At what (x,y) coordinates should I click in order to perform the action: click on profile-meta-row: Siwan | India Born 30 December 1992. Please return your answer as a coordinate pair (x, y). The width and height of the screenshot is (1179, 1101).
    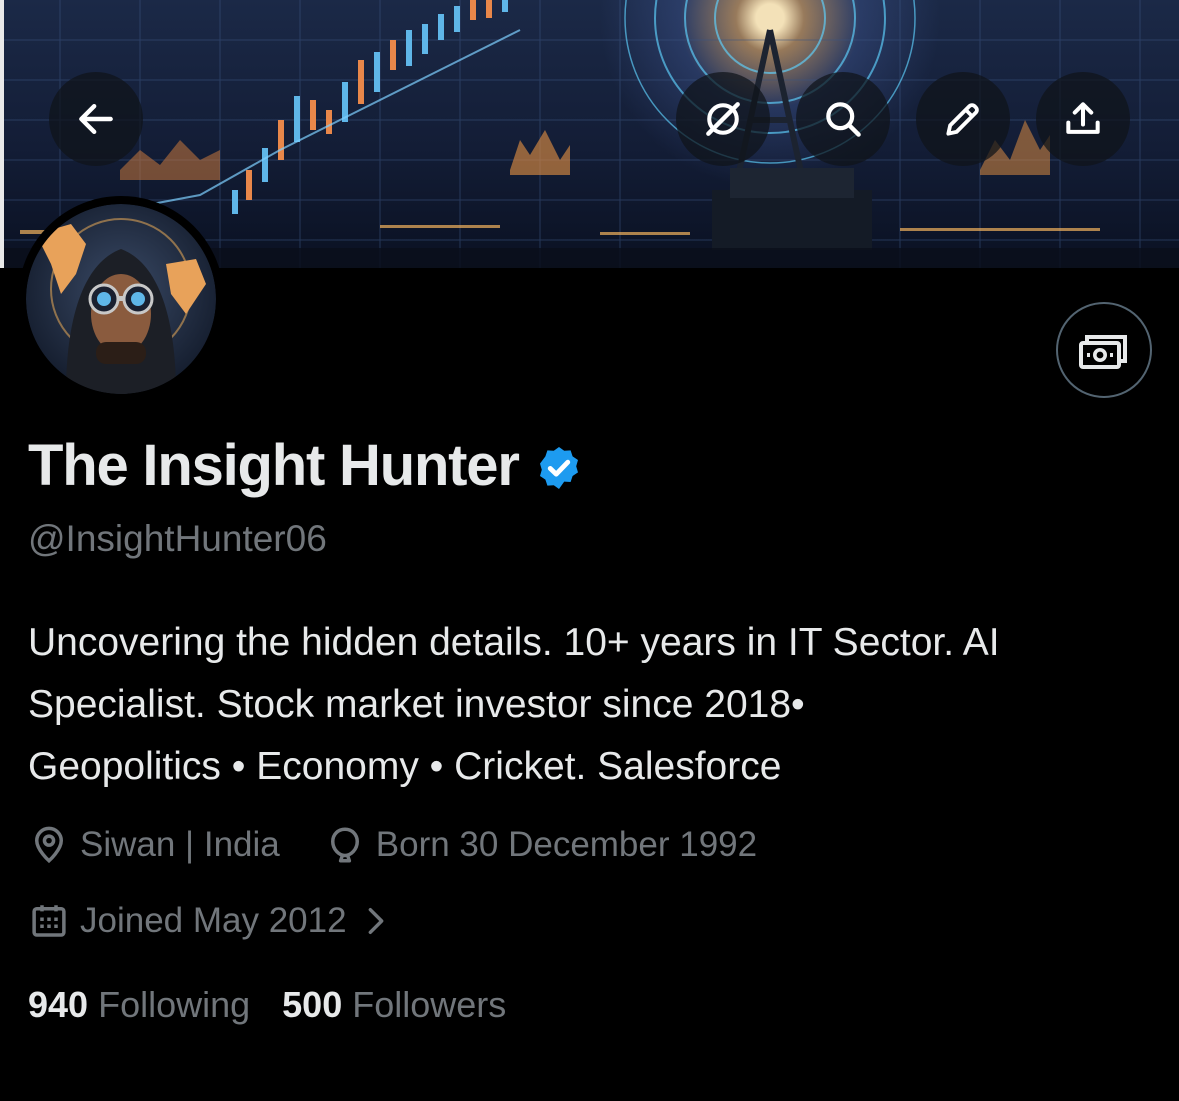
    Looking at the image, I should click on (392, 845).